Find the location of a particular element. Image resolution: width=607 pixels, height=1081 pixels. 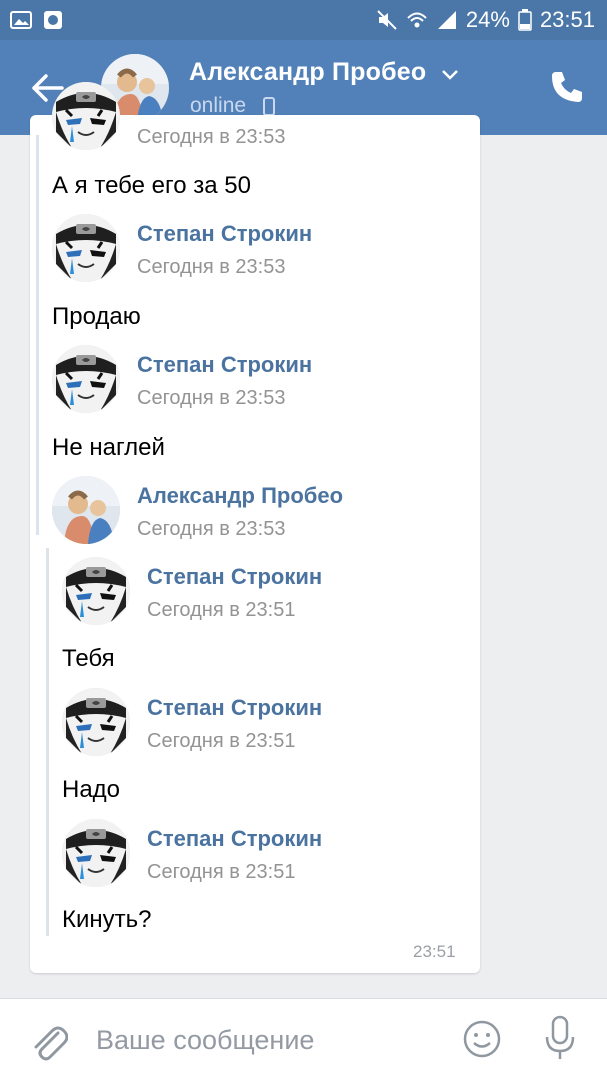

nested-forward-quote-bar is located at coordinates (47, 742).